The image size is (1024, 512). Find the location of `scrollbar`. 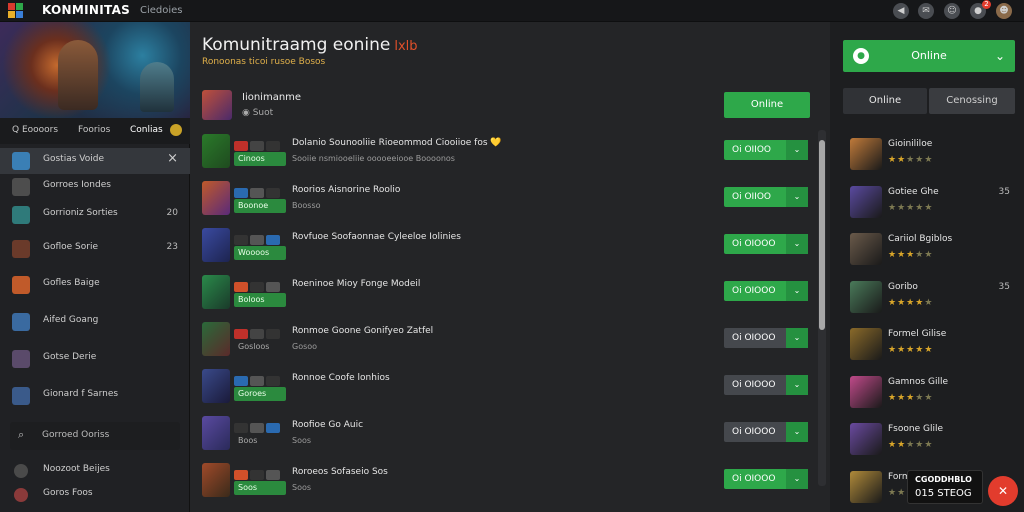

scrollbar is located at coordinates (822, 308).